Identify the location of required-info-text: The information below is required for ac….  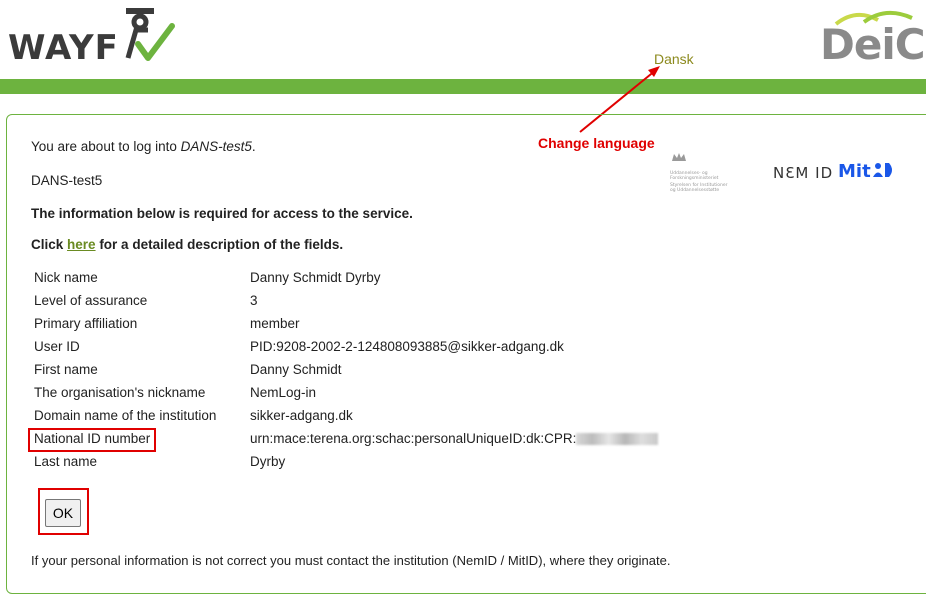
(222, 213).